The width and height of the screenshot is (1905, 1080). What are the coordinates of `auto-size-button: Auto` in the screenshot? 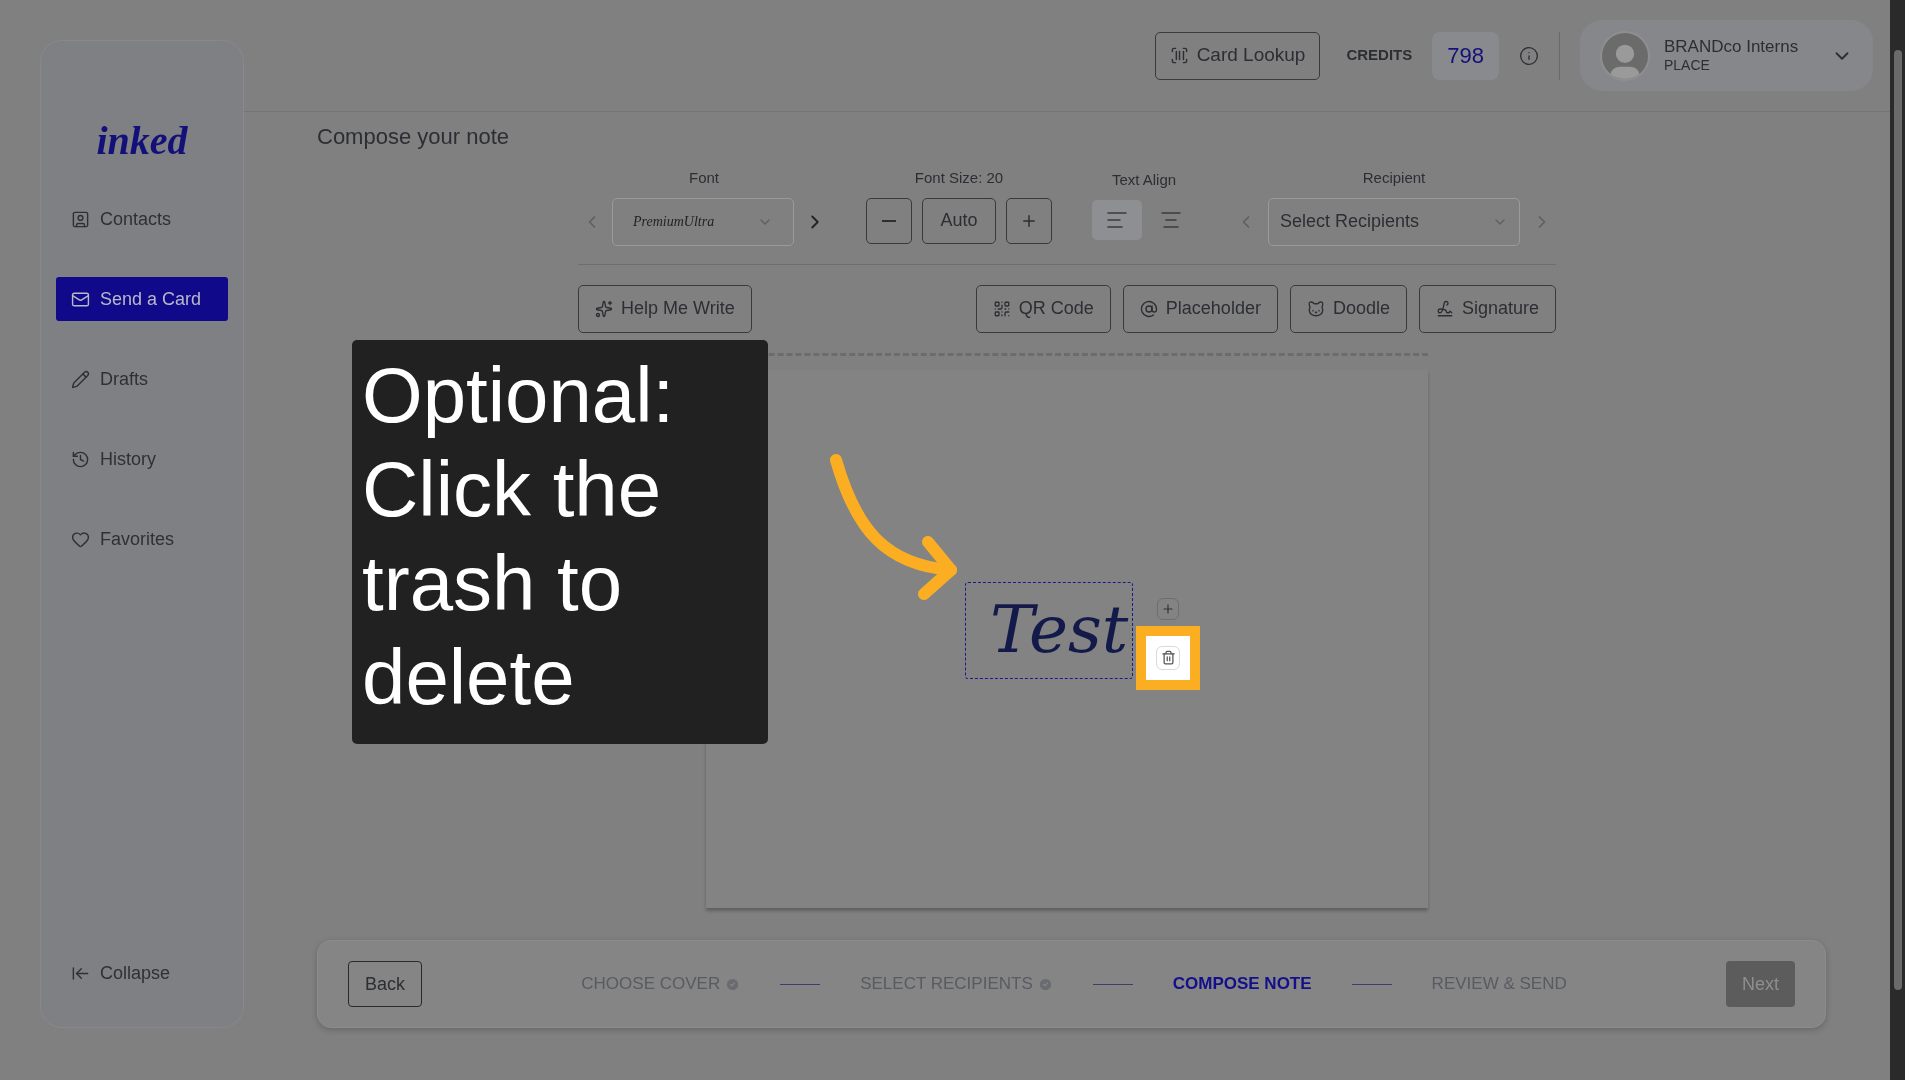 It's located at (959, 220).